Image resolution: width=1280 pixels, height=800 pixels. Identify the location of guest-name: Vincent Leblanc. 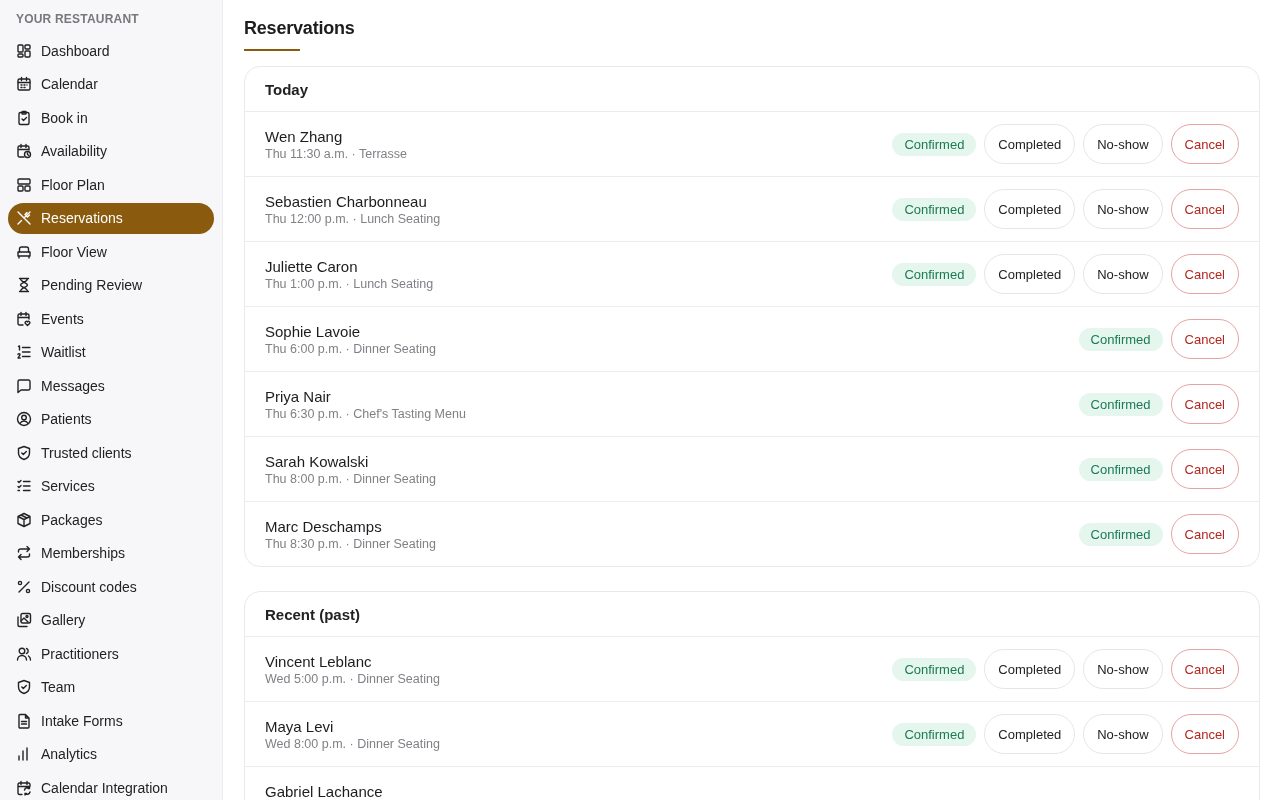
(319, 661).